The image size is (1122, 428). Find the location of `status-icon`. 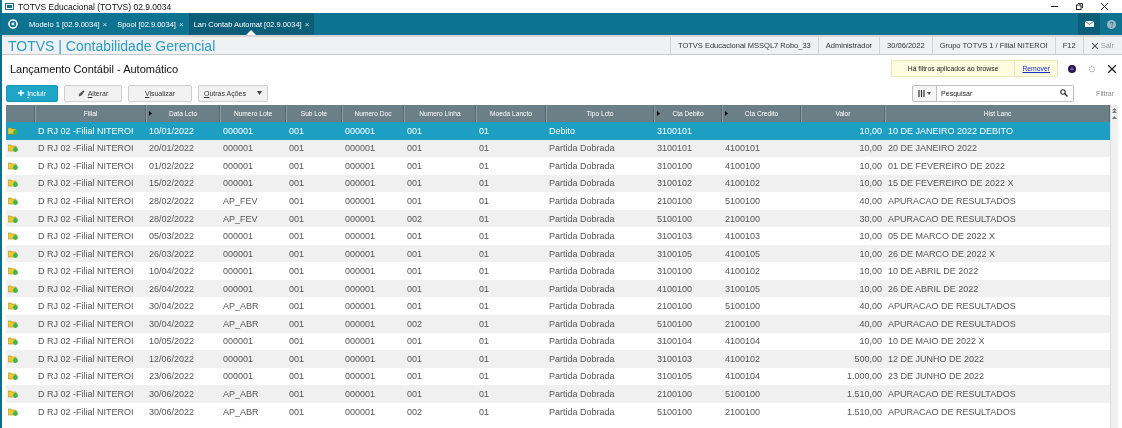

status-icon is located at coordinates (1072, 68).